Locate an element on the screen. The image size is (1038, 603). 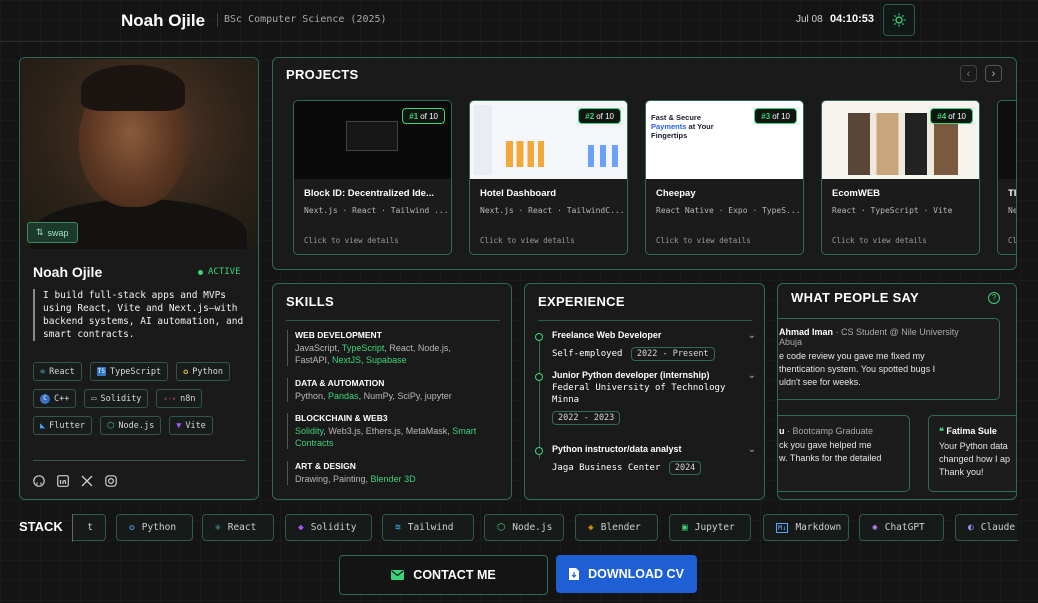
chip-n8n: ∘-∘ n8n is located at coordinates (179, 398).